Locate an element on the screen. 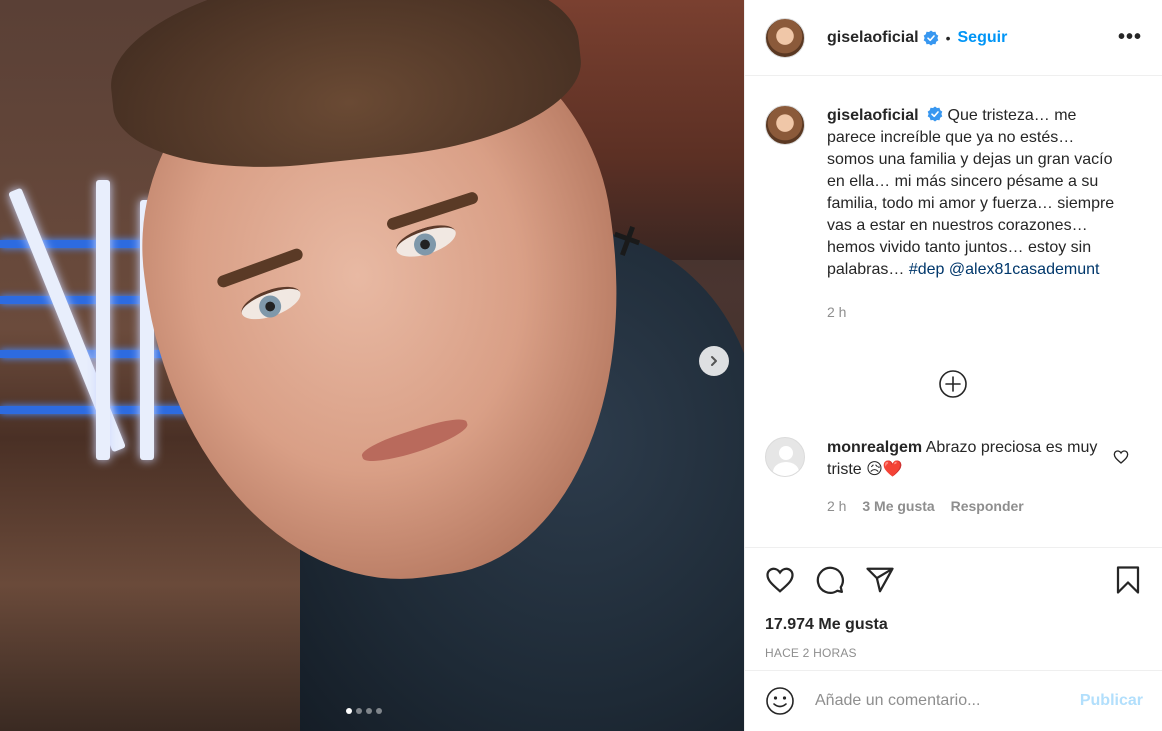 The height and width of the screenshot is (731, 1162). next-image-button is located at coordinates (714, 361).